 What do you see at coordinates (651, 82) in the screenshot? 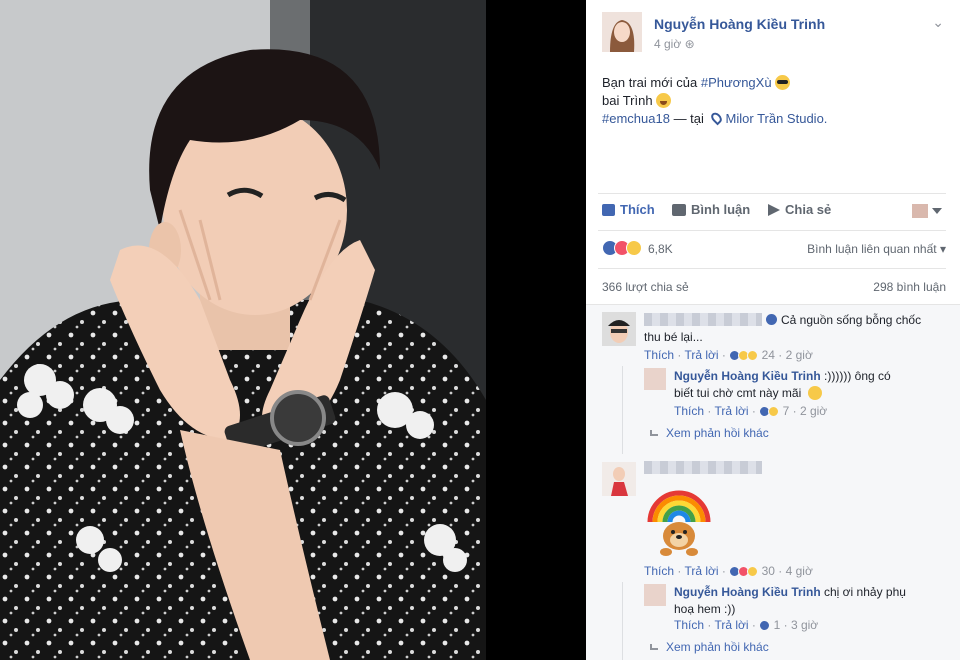
I see `caption-line1: Bạn trai mới của` at bounding box center [651, 82].